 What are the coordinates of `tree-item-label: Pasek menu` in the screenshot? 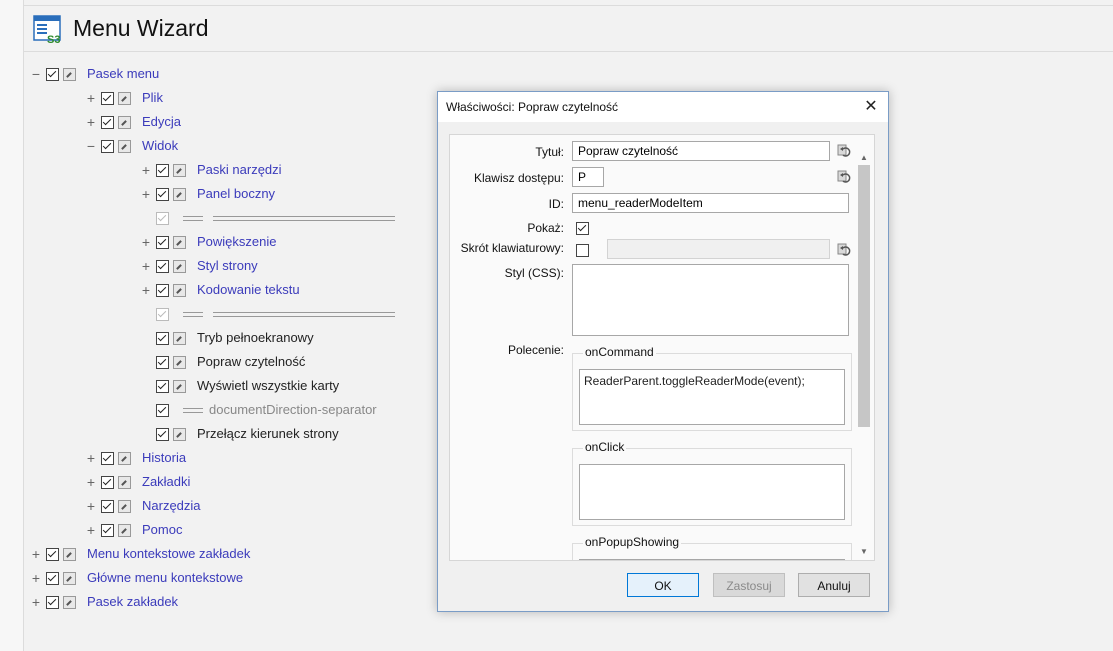 It's located at (123, 73).